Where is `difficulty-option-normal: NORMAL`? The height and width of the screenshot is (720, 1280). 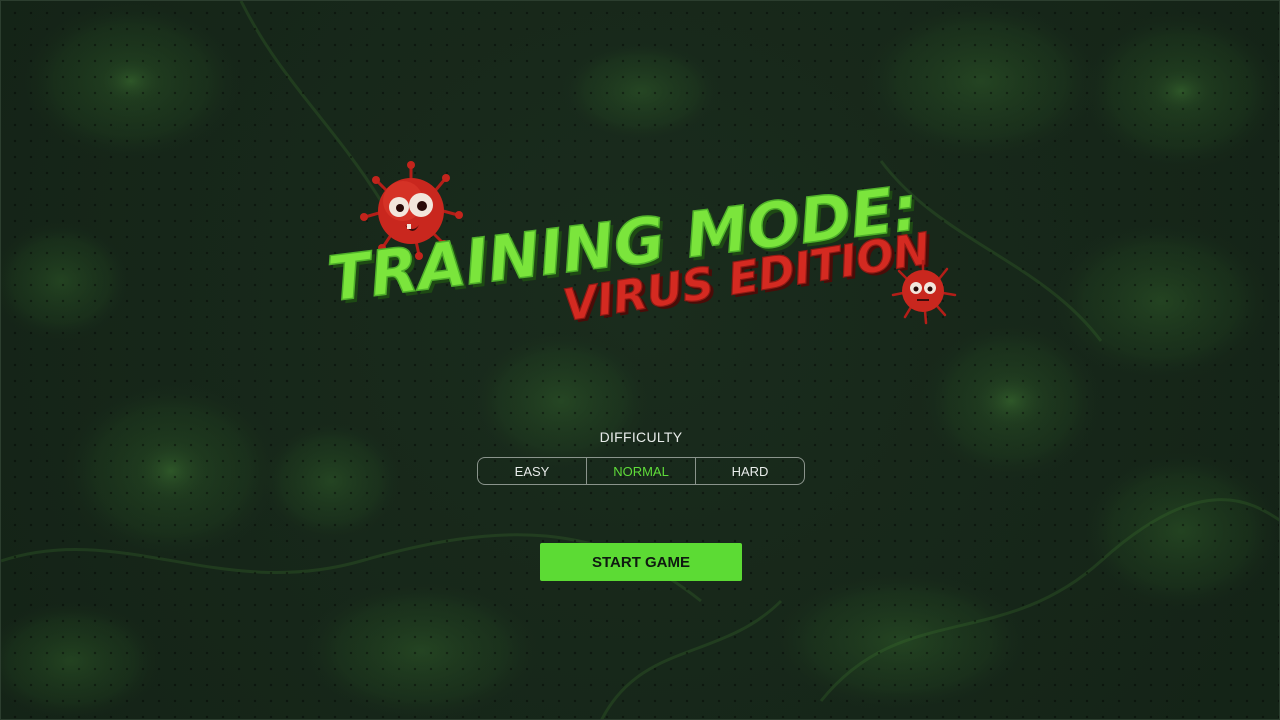 difficulty-option-normal: NORMAL is located at coordinates (641, 471).